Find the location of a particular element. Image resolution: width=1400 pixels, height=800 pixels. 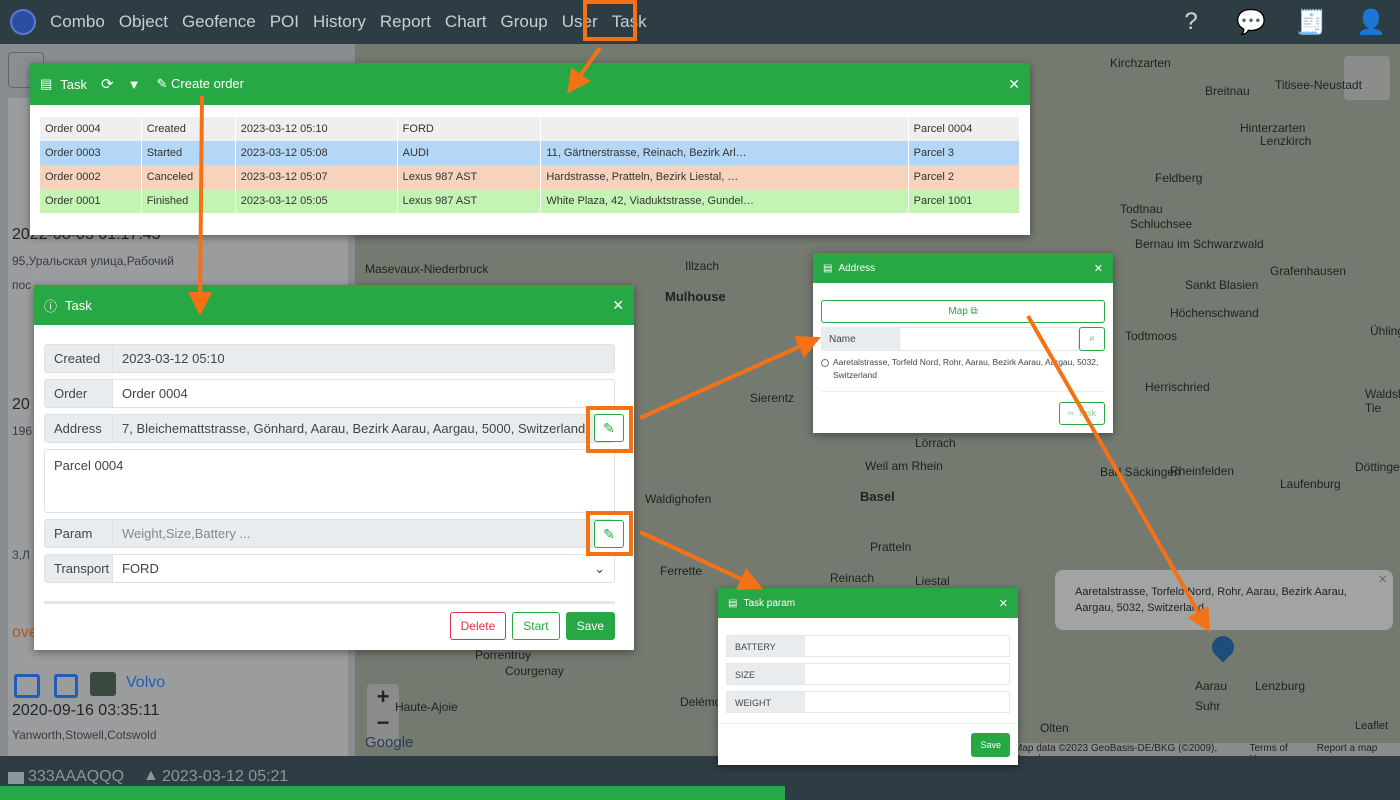

map-place-label: Lenzburg is located at coordinates (1280, 686).